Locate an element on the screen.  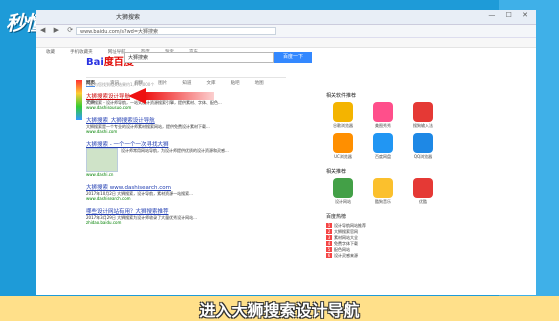
sidebar-heading: 相关推荐 is located at coordinates (336, 172).